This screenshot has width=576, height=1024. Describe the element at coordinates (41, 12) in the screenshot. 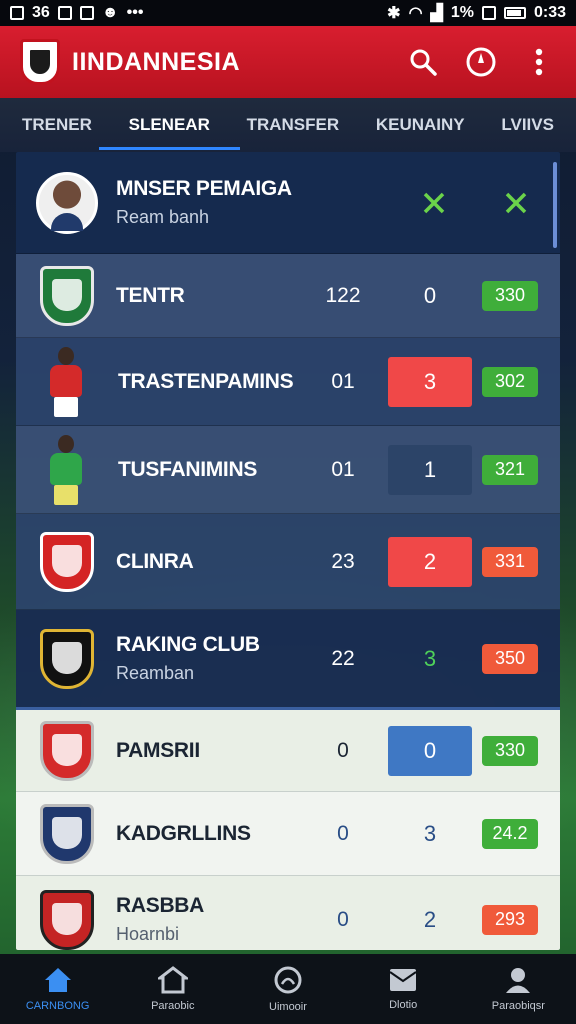

I see `status-left-text: 36` at that location.